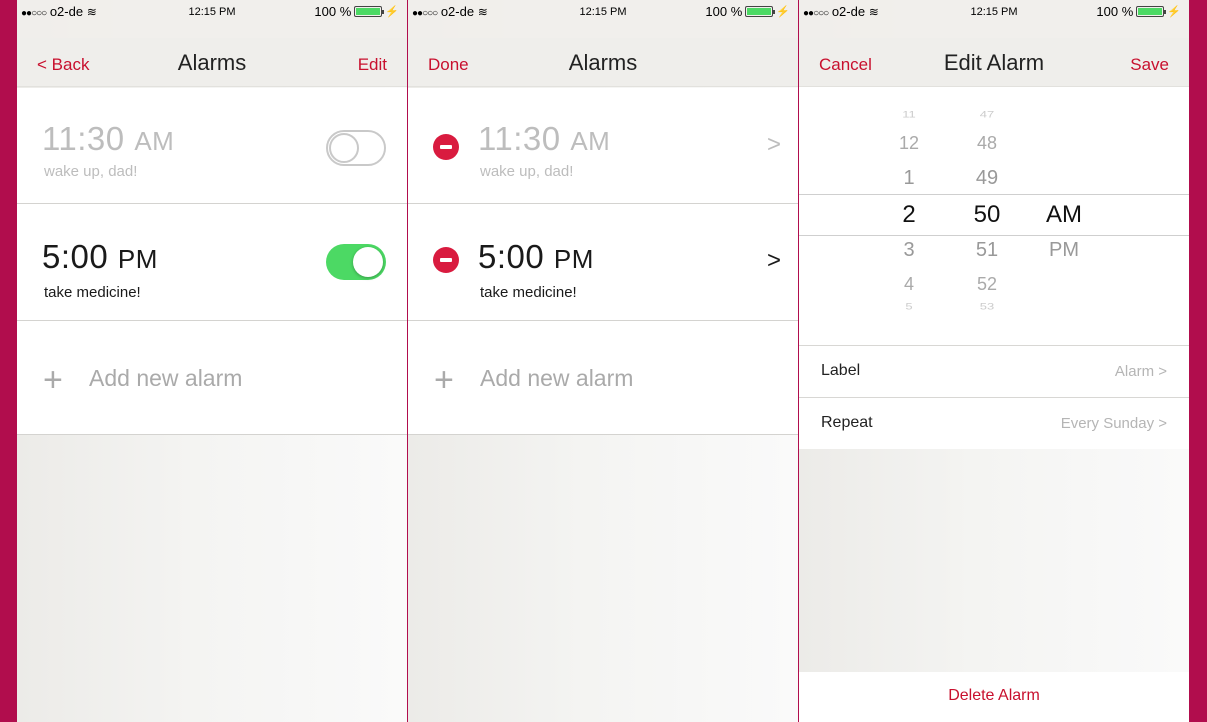  I want to click on nav-bar: < Back Alarms Edit, so click(212, 62).